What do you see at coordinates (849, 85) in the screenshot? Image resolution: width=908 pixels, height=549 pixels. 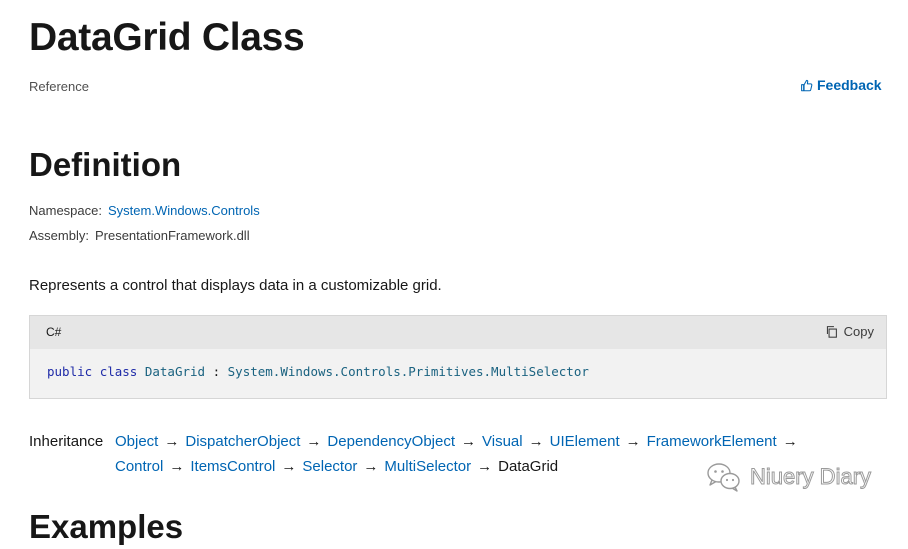 I see `feedback-label: Feedback` at bounding box center [849, 85].